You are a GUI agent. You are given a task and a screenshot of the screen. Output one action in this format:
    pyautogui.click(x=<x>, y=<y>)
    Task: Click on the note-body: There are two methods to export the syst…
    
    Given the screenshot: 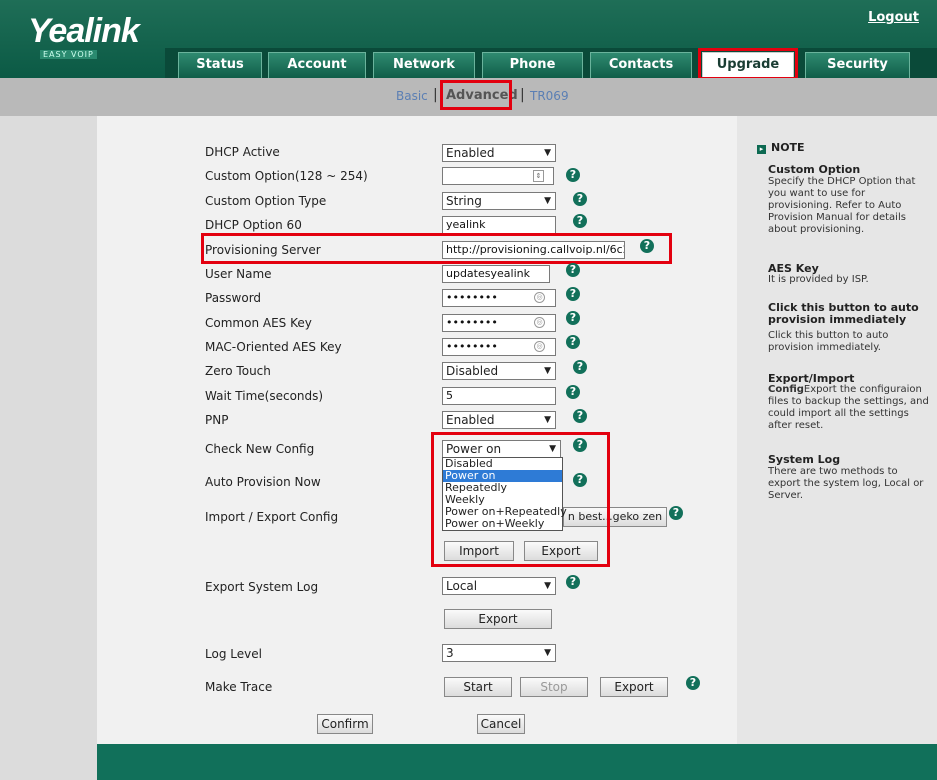 What is the action you would take?
    pyautogui.click(x=846, y=483)
    